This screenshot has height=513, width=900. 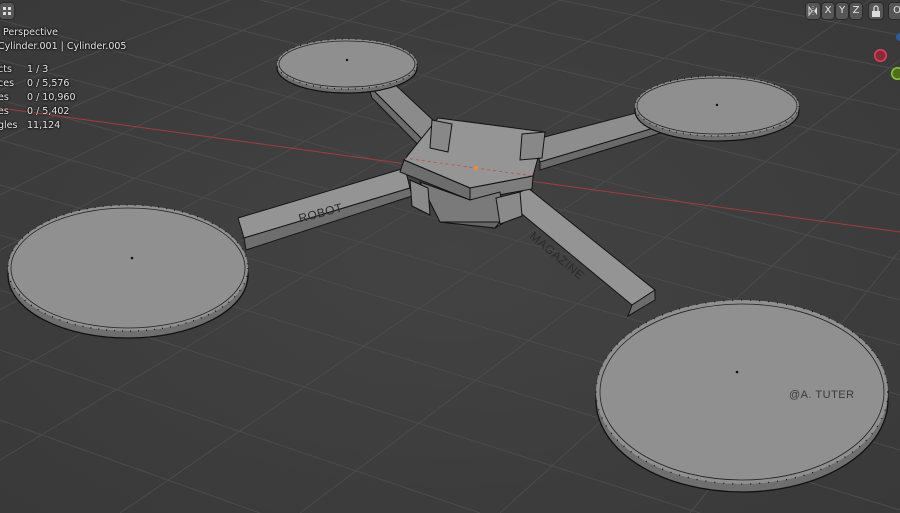 I want to click on stats-objects-value: 1 / 3, so click(x=38, y=69).